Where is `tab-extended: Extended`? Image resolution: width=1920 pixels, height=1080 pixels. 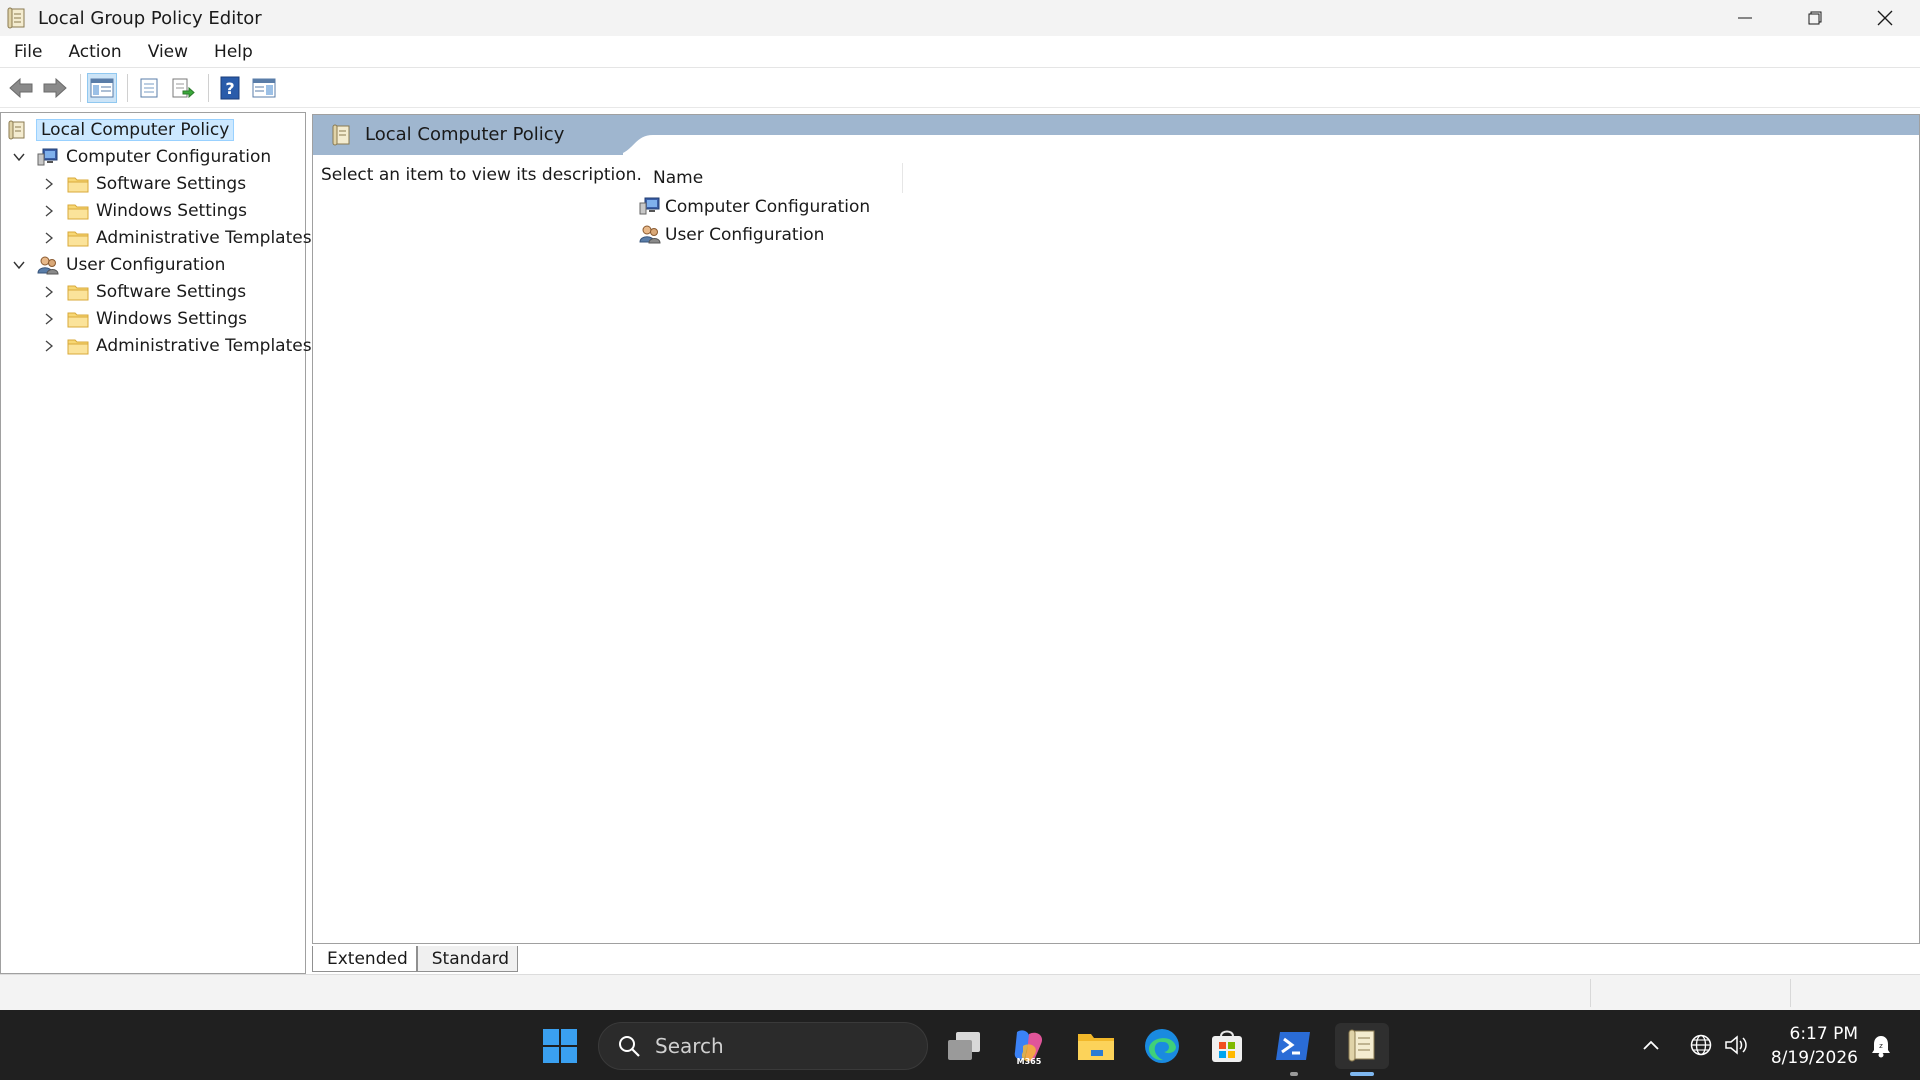 tab-extended: Extended is located at coordinates (364, 959).